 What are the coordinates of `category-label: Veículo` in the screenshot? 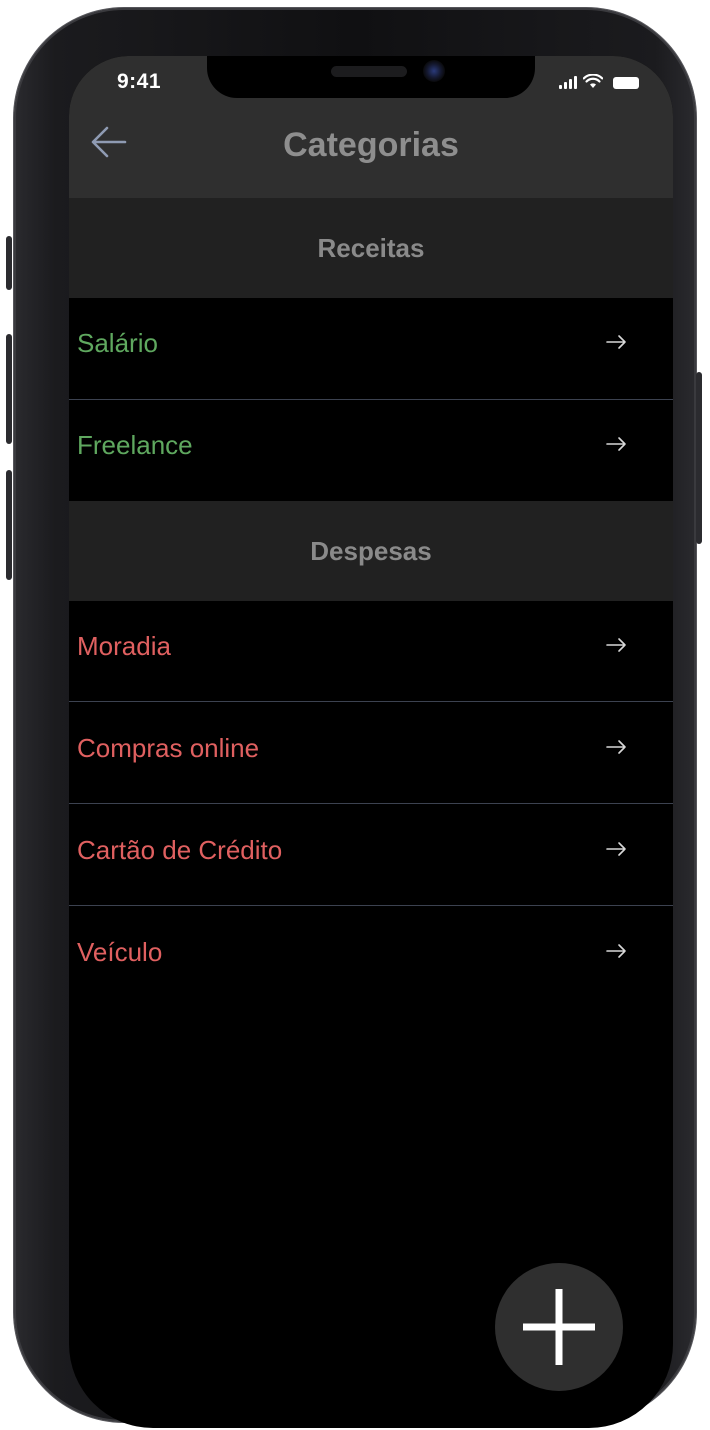 It's located at (120, 952).